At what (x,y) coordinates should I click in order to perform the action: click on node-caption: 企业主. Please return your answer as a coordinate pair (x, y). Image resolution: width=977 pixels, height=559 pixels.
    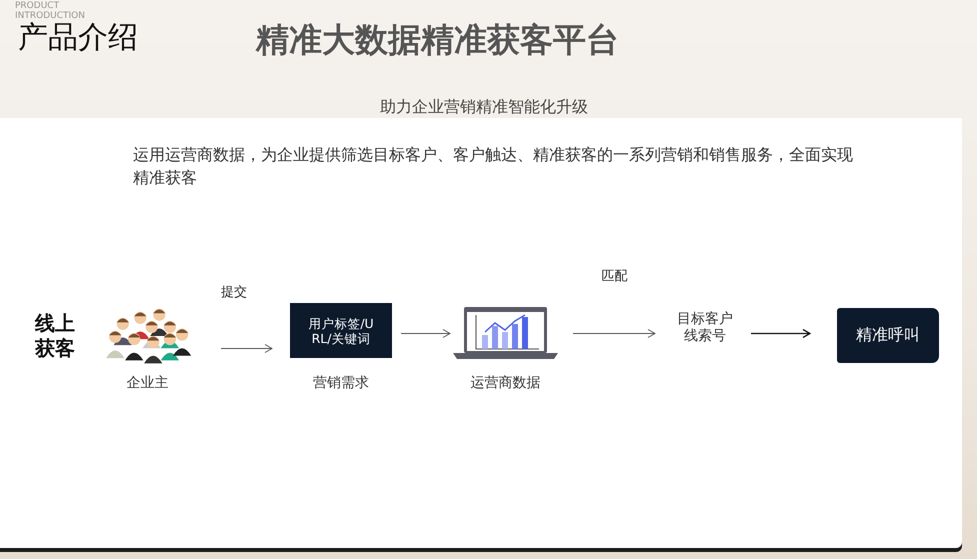
    Looking at the image, I should click on (147, 383).